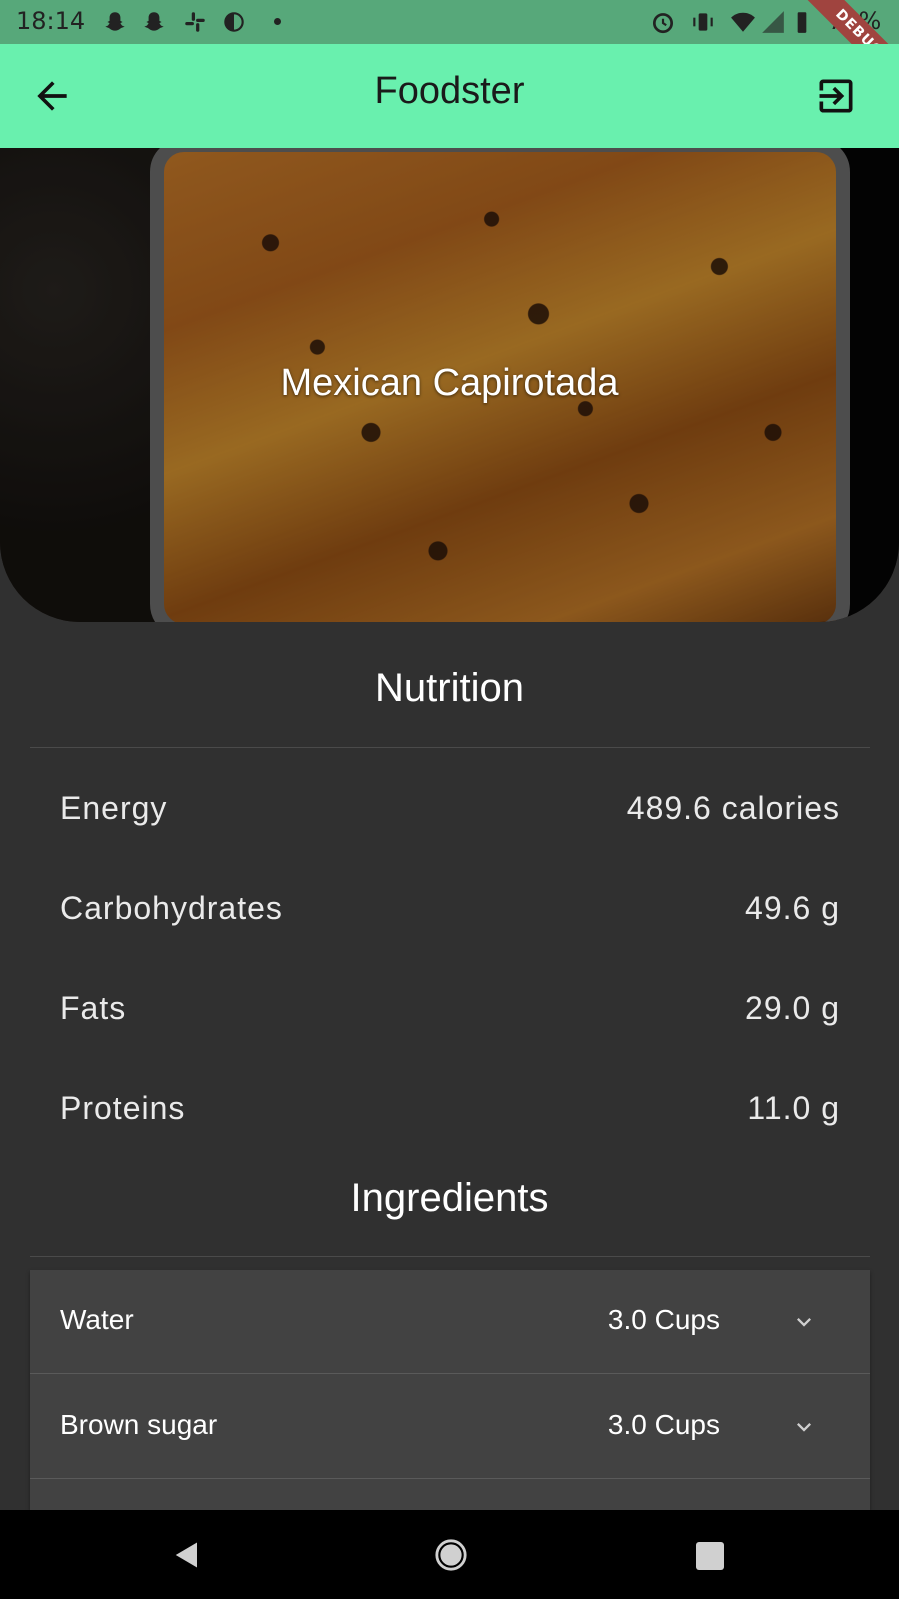 This screenshot has height=1599, width=899. I want to click on nutrition-label: Energy, so click(114, 808).